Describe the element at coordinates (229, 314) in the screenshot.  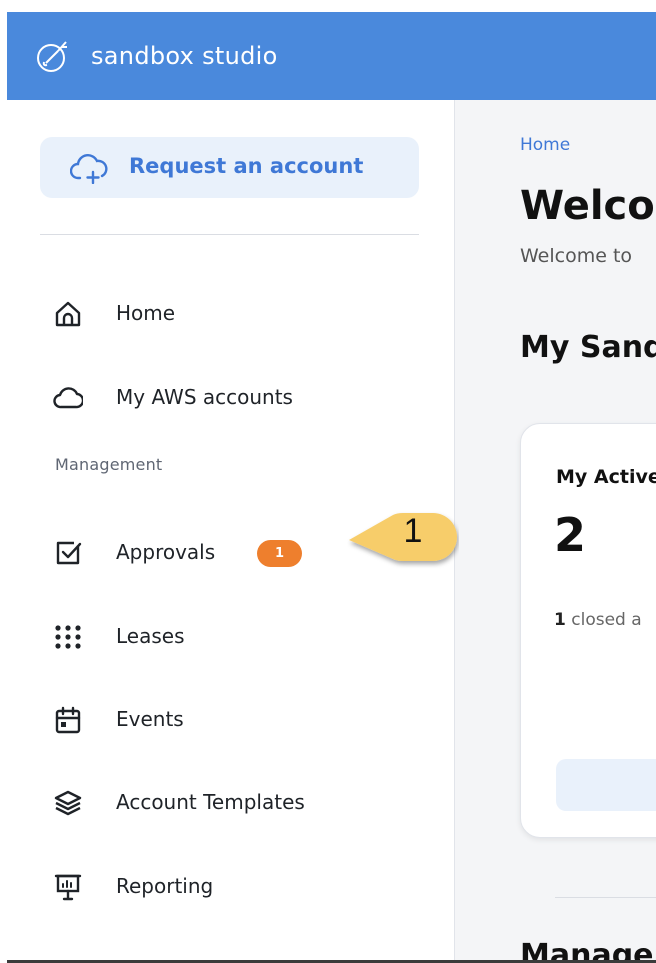
I see `sidebar-item-home: Home` at that location.